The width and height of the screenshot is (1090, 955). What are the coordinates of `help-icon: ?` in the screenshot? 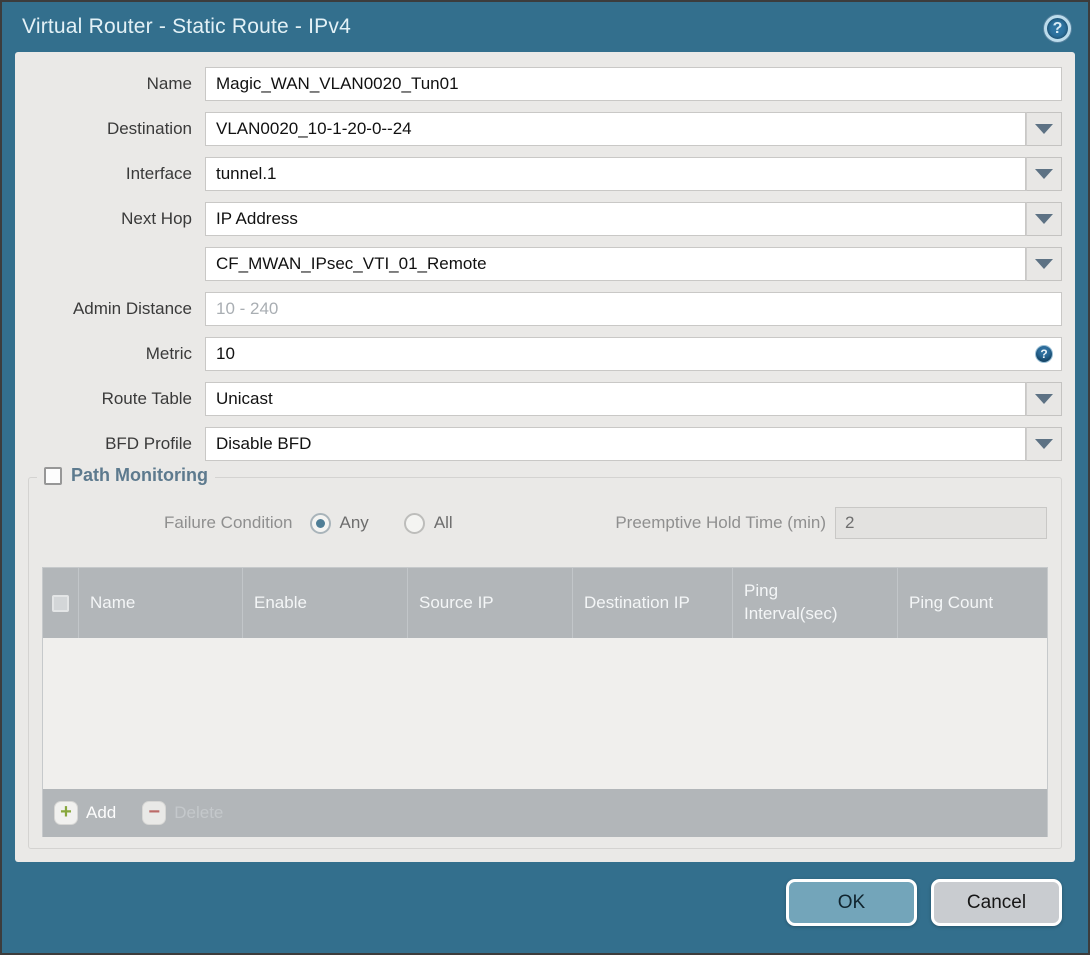 It's located at (1057, 28).